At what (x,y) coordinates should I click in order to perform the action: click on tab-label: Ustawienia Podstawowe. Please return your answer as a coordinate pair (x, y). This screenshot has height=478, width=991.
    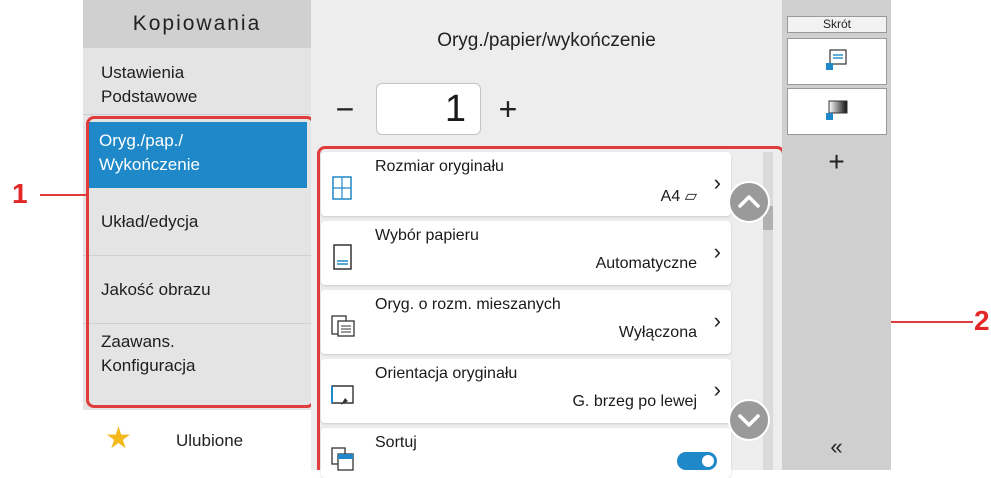
    Looking at the image, I should click on (149, 84).